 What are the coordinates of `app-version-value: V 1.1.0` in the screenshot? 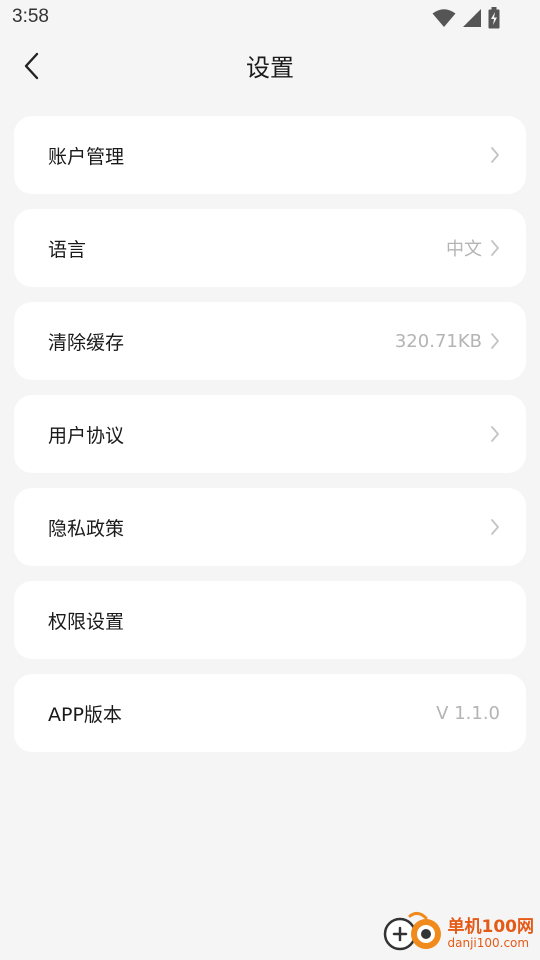 It's located at (468, 713).